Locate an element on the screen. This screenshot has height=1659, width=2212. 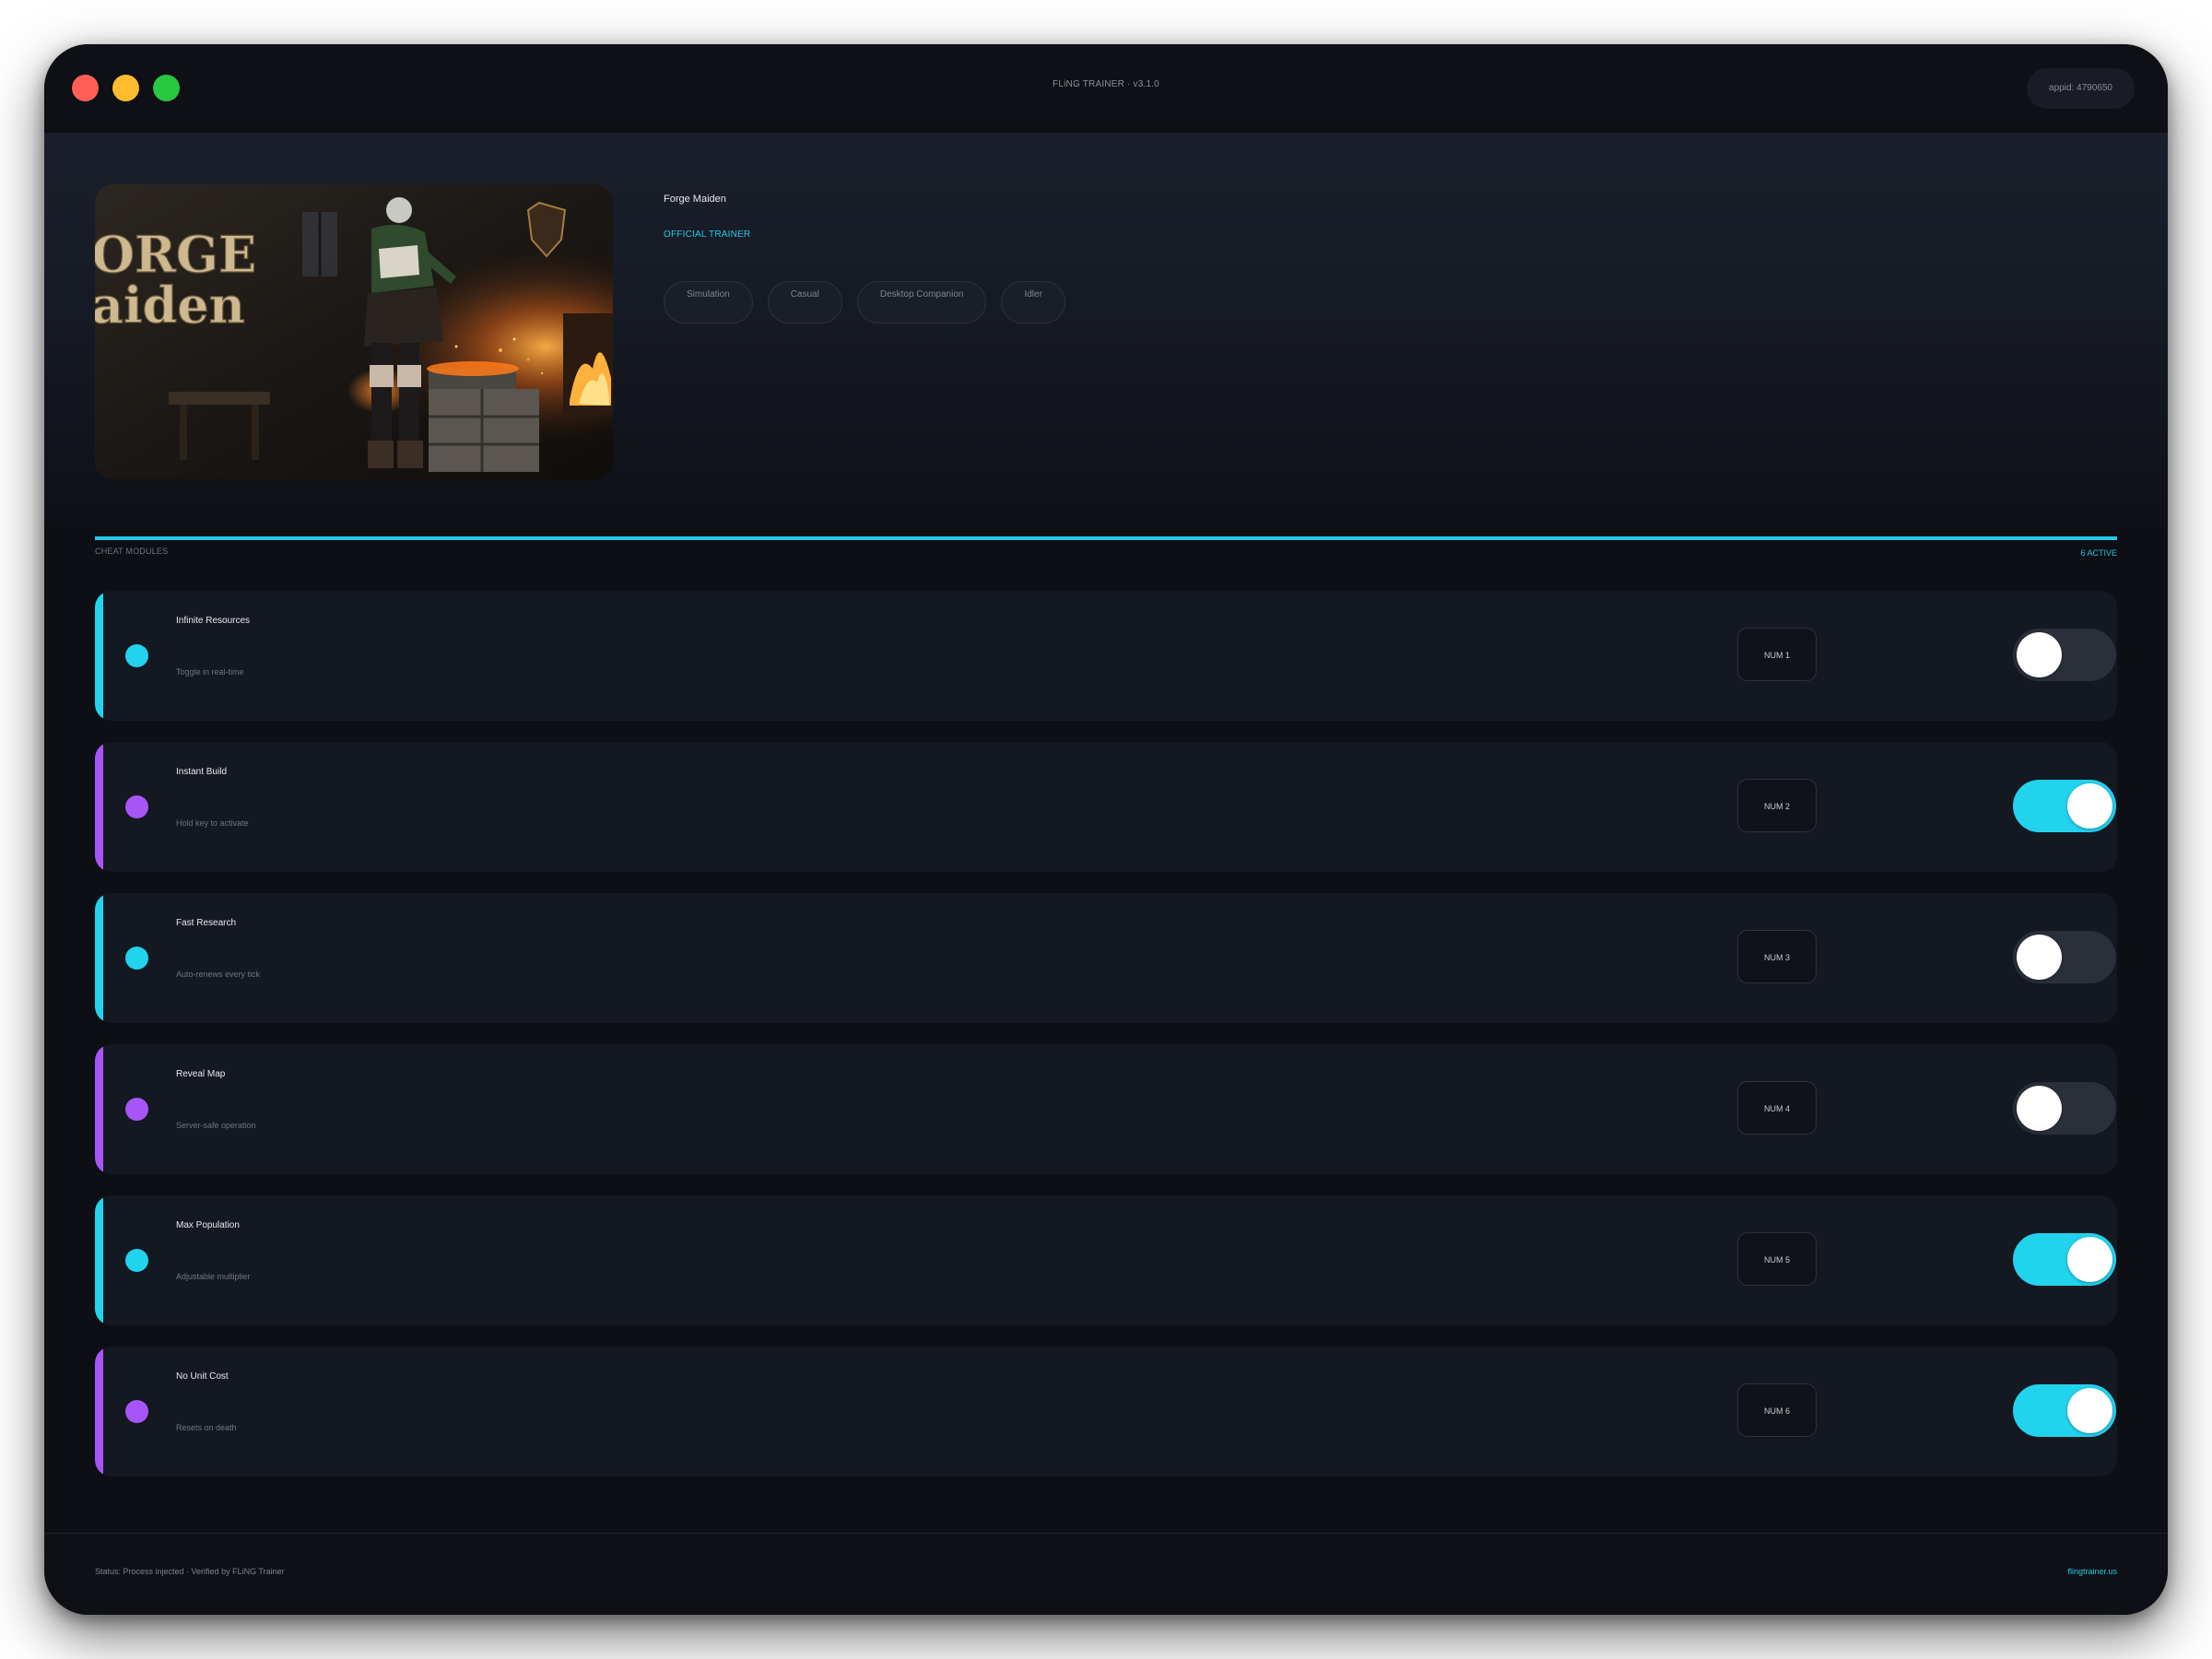
title-bar: FLiNG TRAINER · v3.1.0 appid: 4790650 is located at coordinates (1106, 89).